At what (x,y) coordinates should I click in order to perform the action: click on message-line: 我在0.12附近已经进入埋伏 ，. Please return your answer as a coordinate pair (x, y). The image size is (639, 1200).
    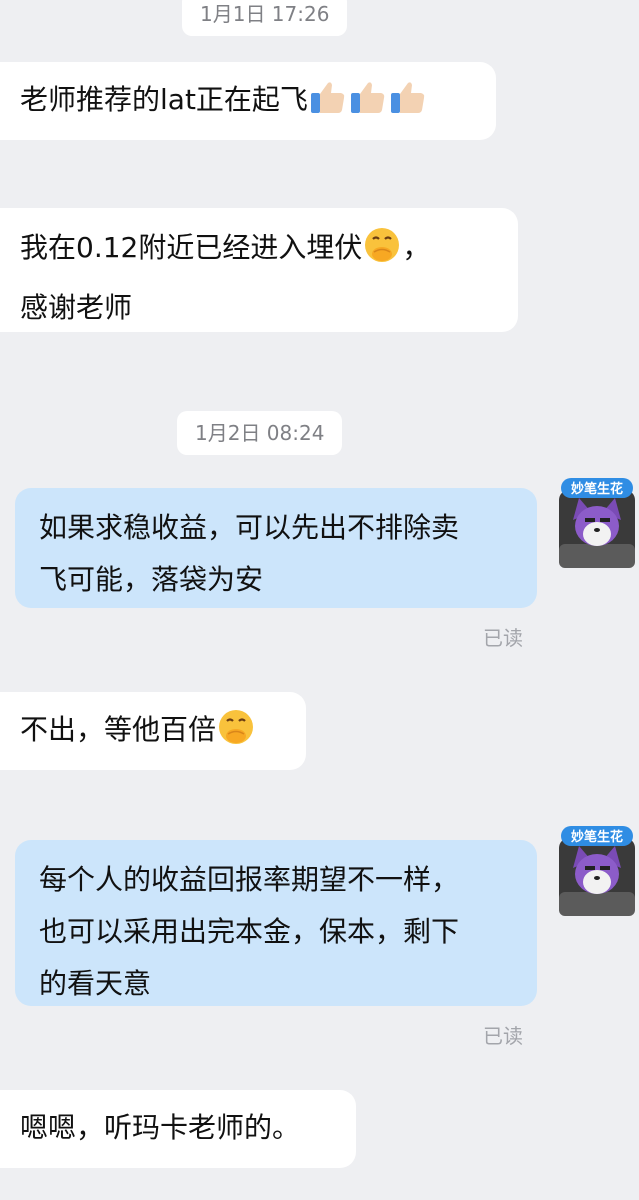
    Looking at the image, I should click on (259, 252).